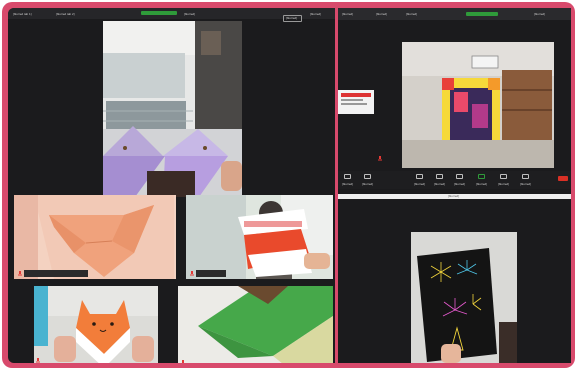 This screenshot has height=371, width=579. I want to click on main-video-tile, so click(172, 109).